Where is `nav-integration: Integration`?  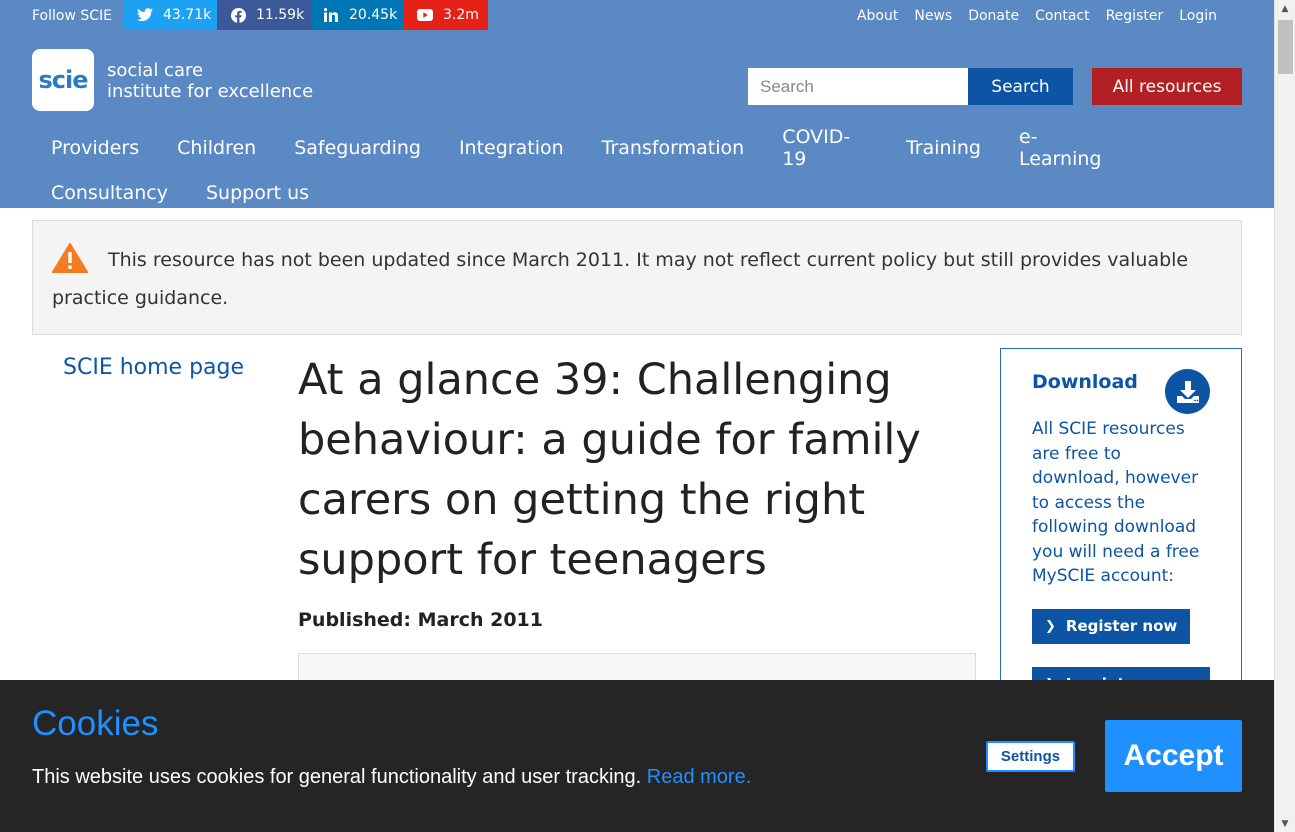
nav-integration: Integration is located at coordinates (511, 148).